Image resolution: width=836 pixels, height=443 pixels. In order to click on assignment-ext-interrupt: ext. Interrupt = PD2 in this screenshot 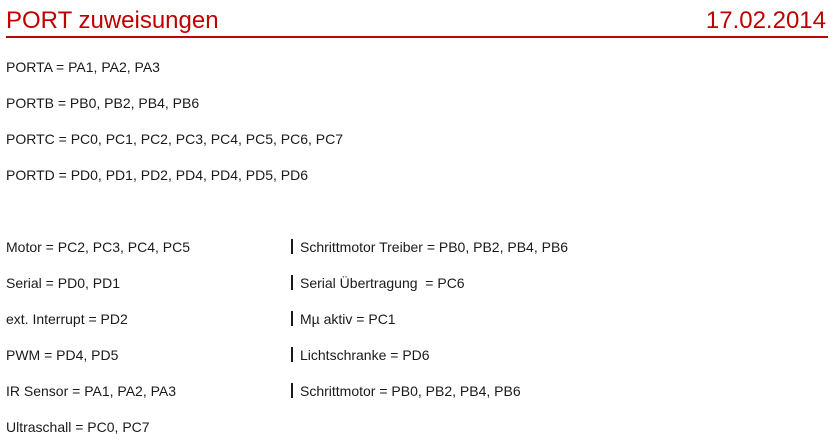, I will do `click(67, 319)`.